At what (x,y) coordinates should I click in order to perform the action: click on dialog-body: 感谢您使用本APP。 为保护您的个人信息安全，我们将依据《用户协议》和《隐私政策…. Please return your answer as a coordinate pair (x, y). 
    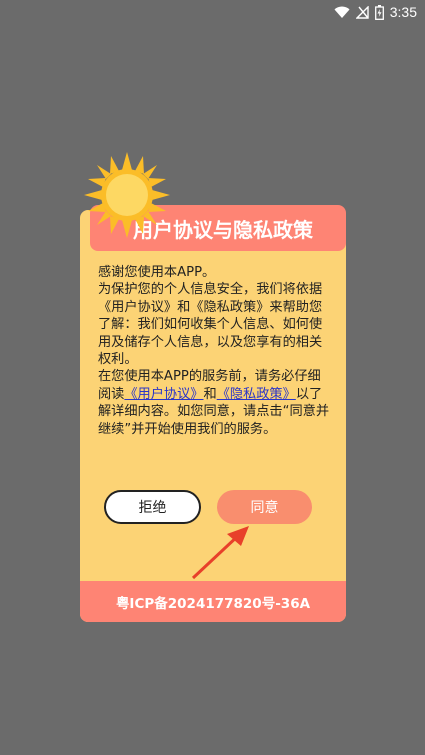
    Looking at the image, I should click on (214, 351).